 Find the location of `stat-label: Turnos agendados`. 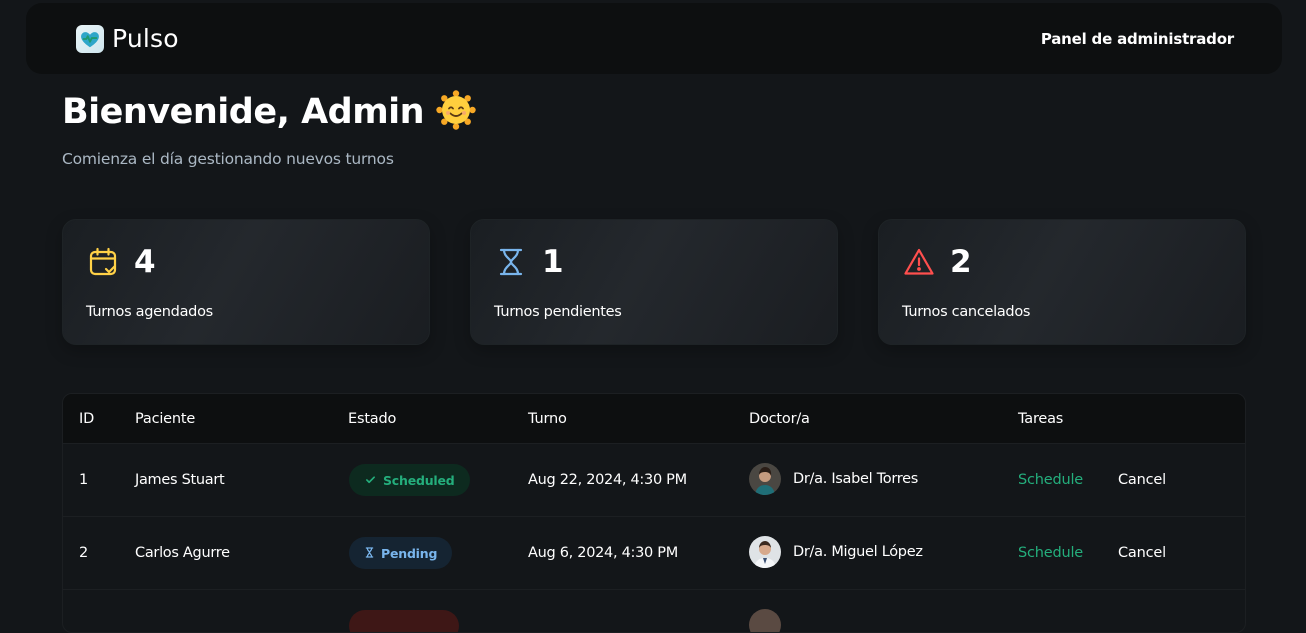

stat-label: Turnos agendados is located at coordinates (149, 312).